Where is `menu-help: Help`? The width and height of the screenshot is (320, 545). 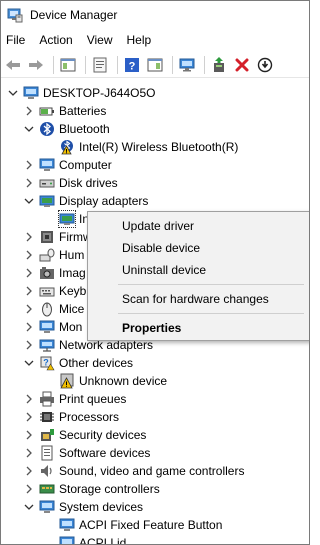
menu-help: Help is located at coordinates (139, 40).